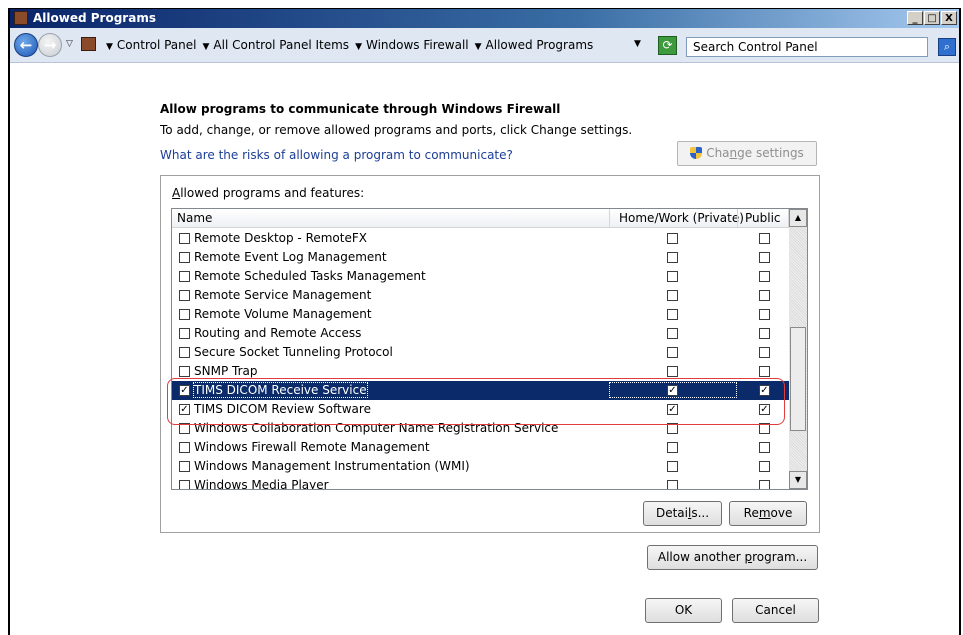 This screenshot has height=635, width=963. I want to click on list-item: Windows Firewall Remote Management, so click(480, 447).